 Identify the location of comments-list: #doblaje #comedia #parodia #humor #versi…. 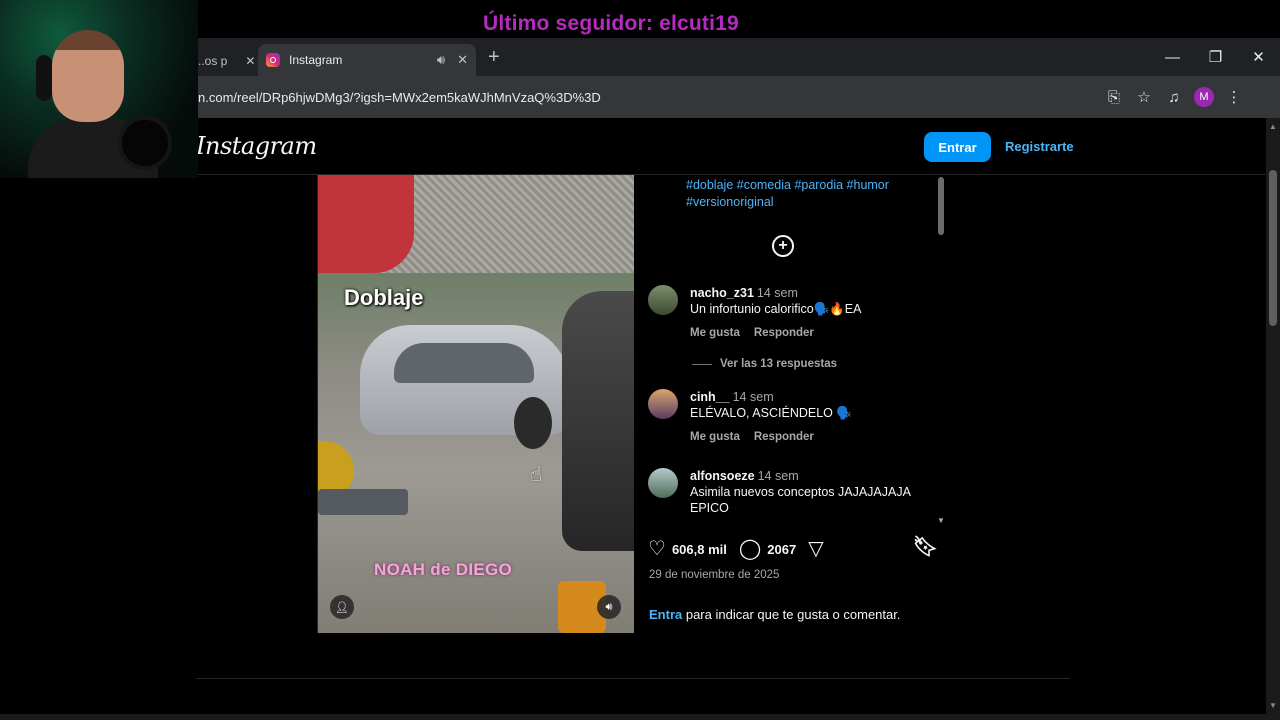
(784, 350).